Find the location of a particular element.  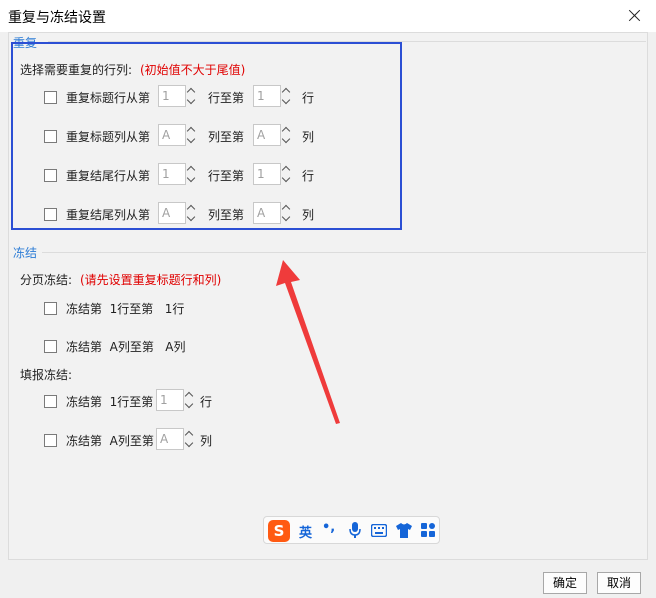

cancel-button: 取消 is located at coordinates (619, 583).